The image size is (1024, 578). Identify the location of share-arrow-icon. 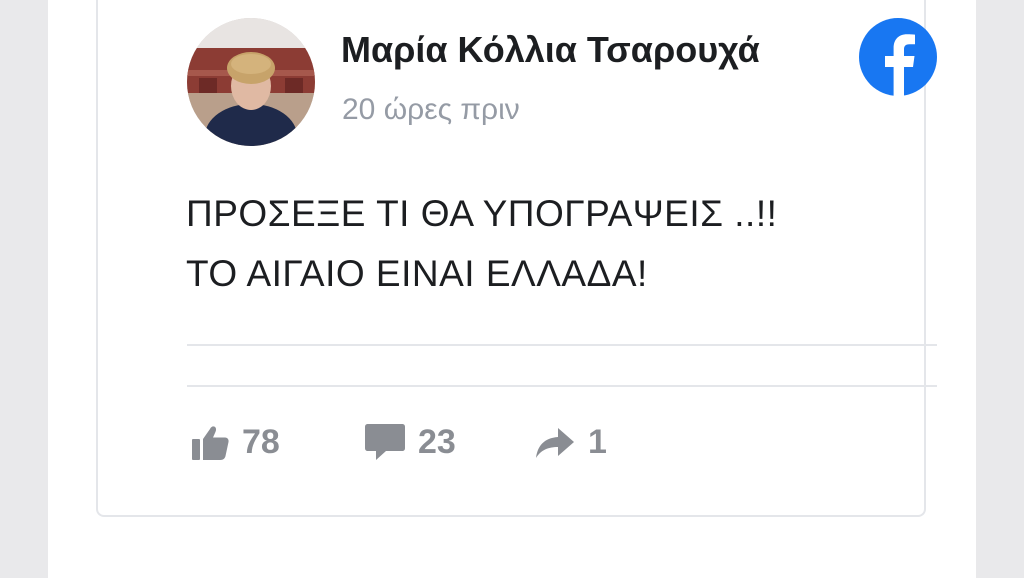
(555, 442).